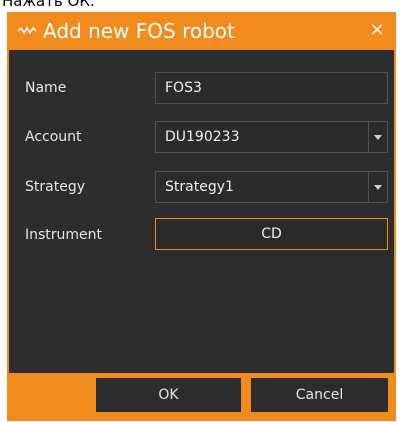 The image size is (403, 422). What do you see at coordinates (139, 31) in the screenshot?
I see `dialog-title: Add new FOS robot` at bounding box center [139, 31].